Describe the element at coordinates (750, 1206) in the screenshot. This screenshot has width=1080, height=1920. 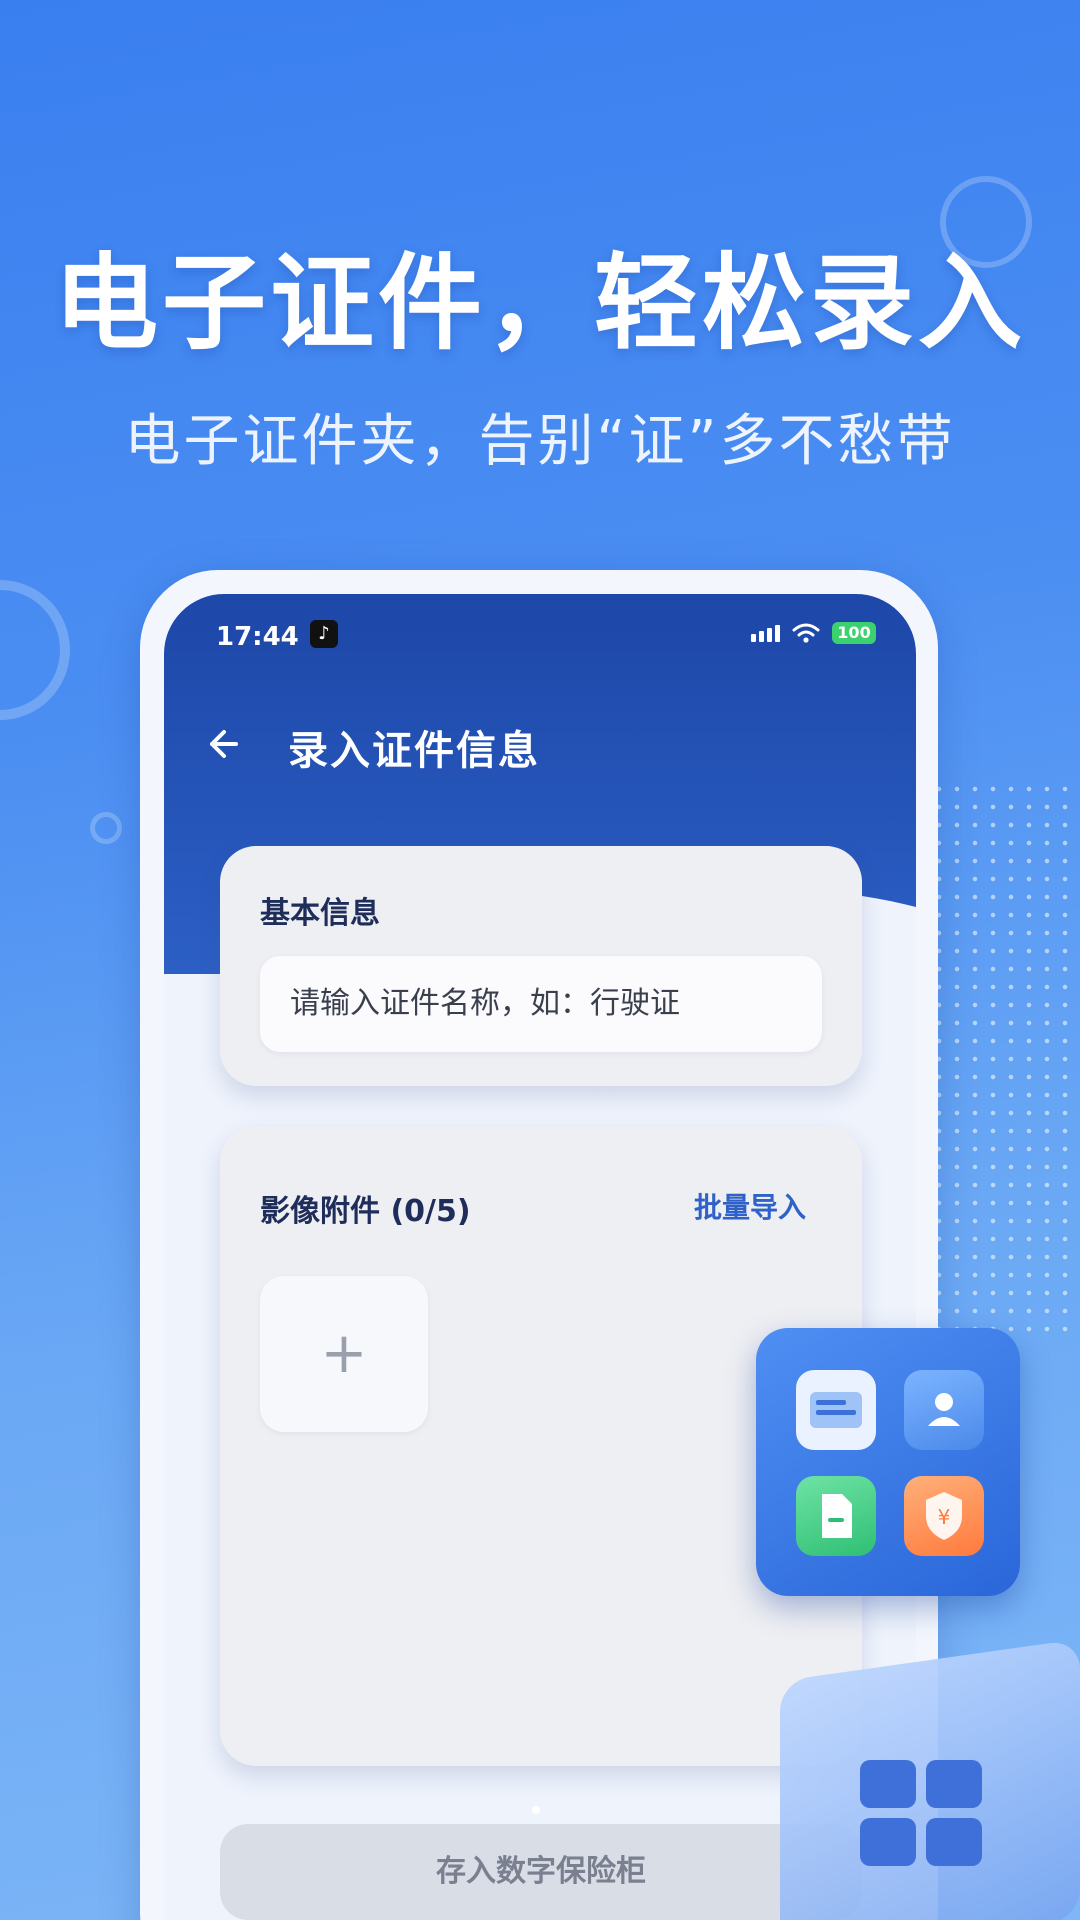
I see `batch-import-button: 批量导入` at that location.